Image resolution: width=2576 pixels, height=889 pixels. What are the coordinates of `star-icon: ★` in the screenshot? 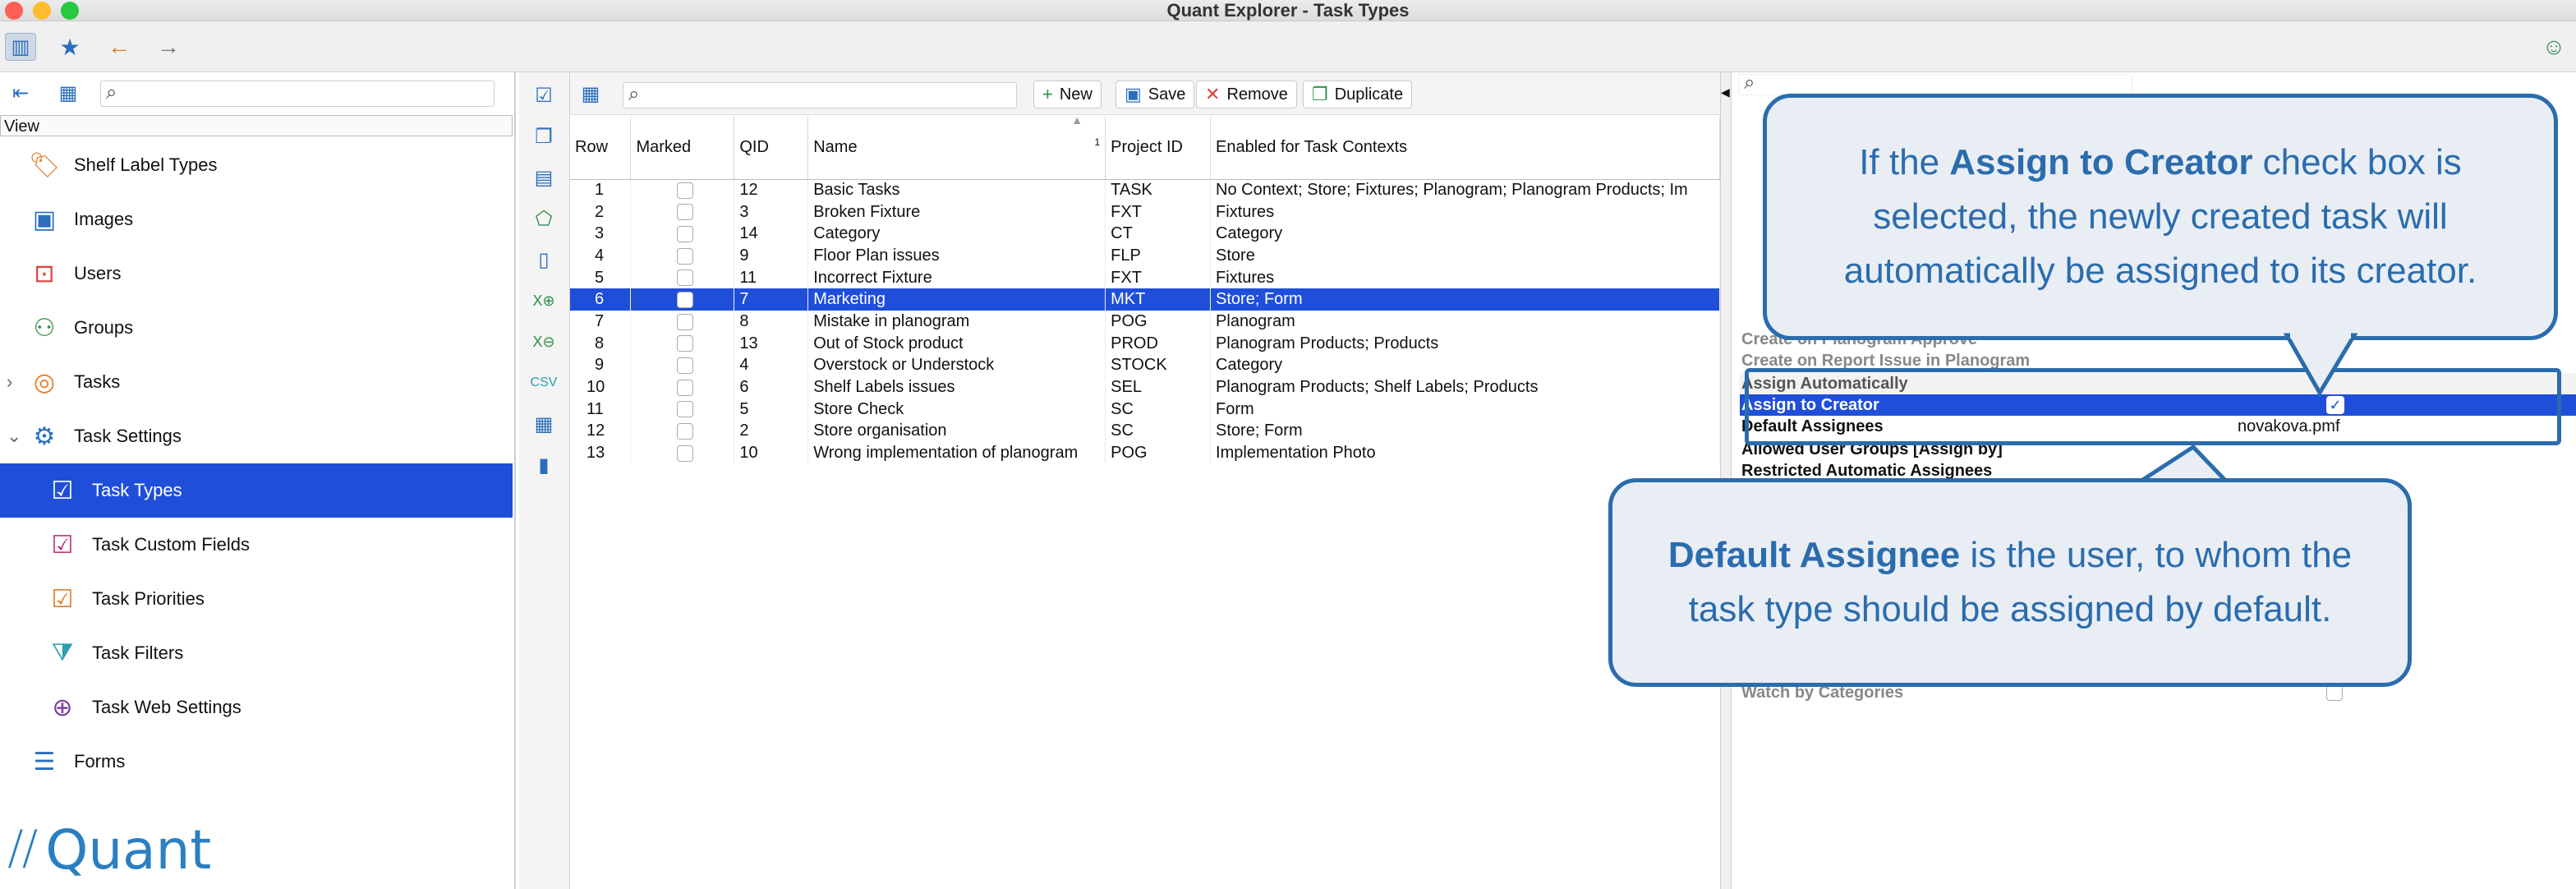 It's located at (69, 47).